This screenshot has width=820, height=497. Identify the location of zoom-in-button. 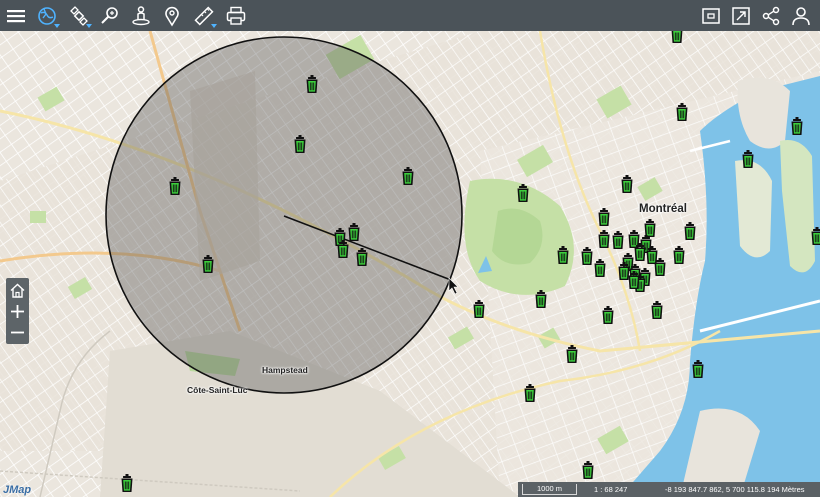
(17, 311).